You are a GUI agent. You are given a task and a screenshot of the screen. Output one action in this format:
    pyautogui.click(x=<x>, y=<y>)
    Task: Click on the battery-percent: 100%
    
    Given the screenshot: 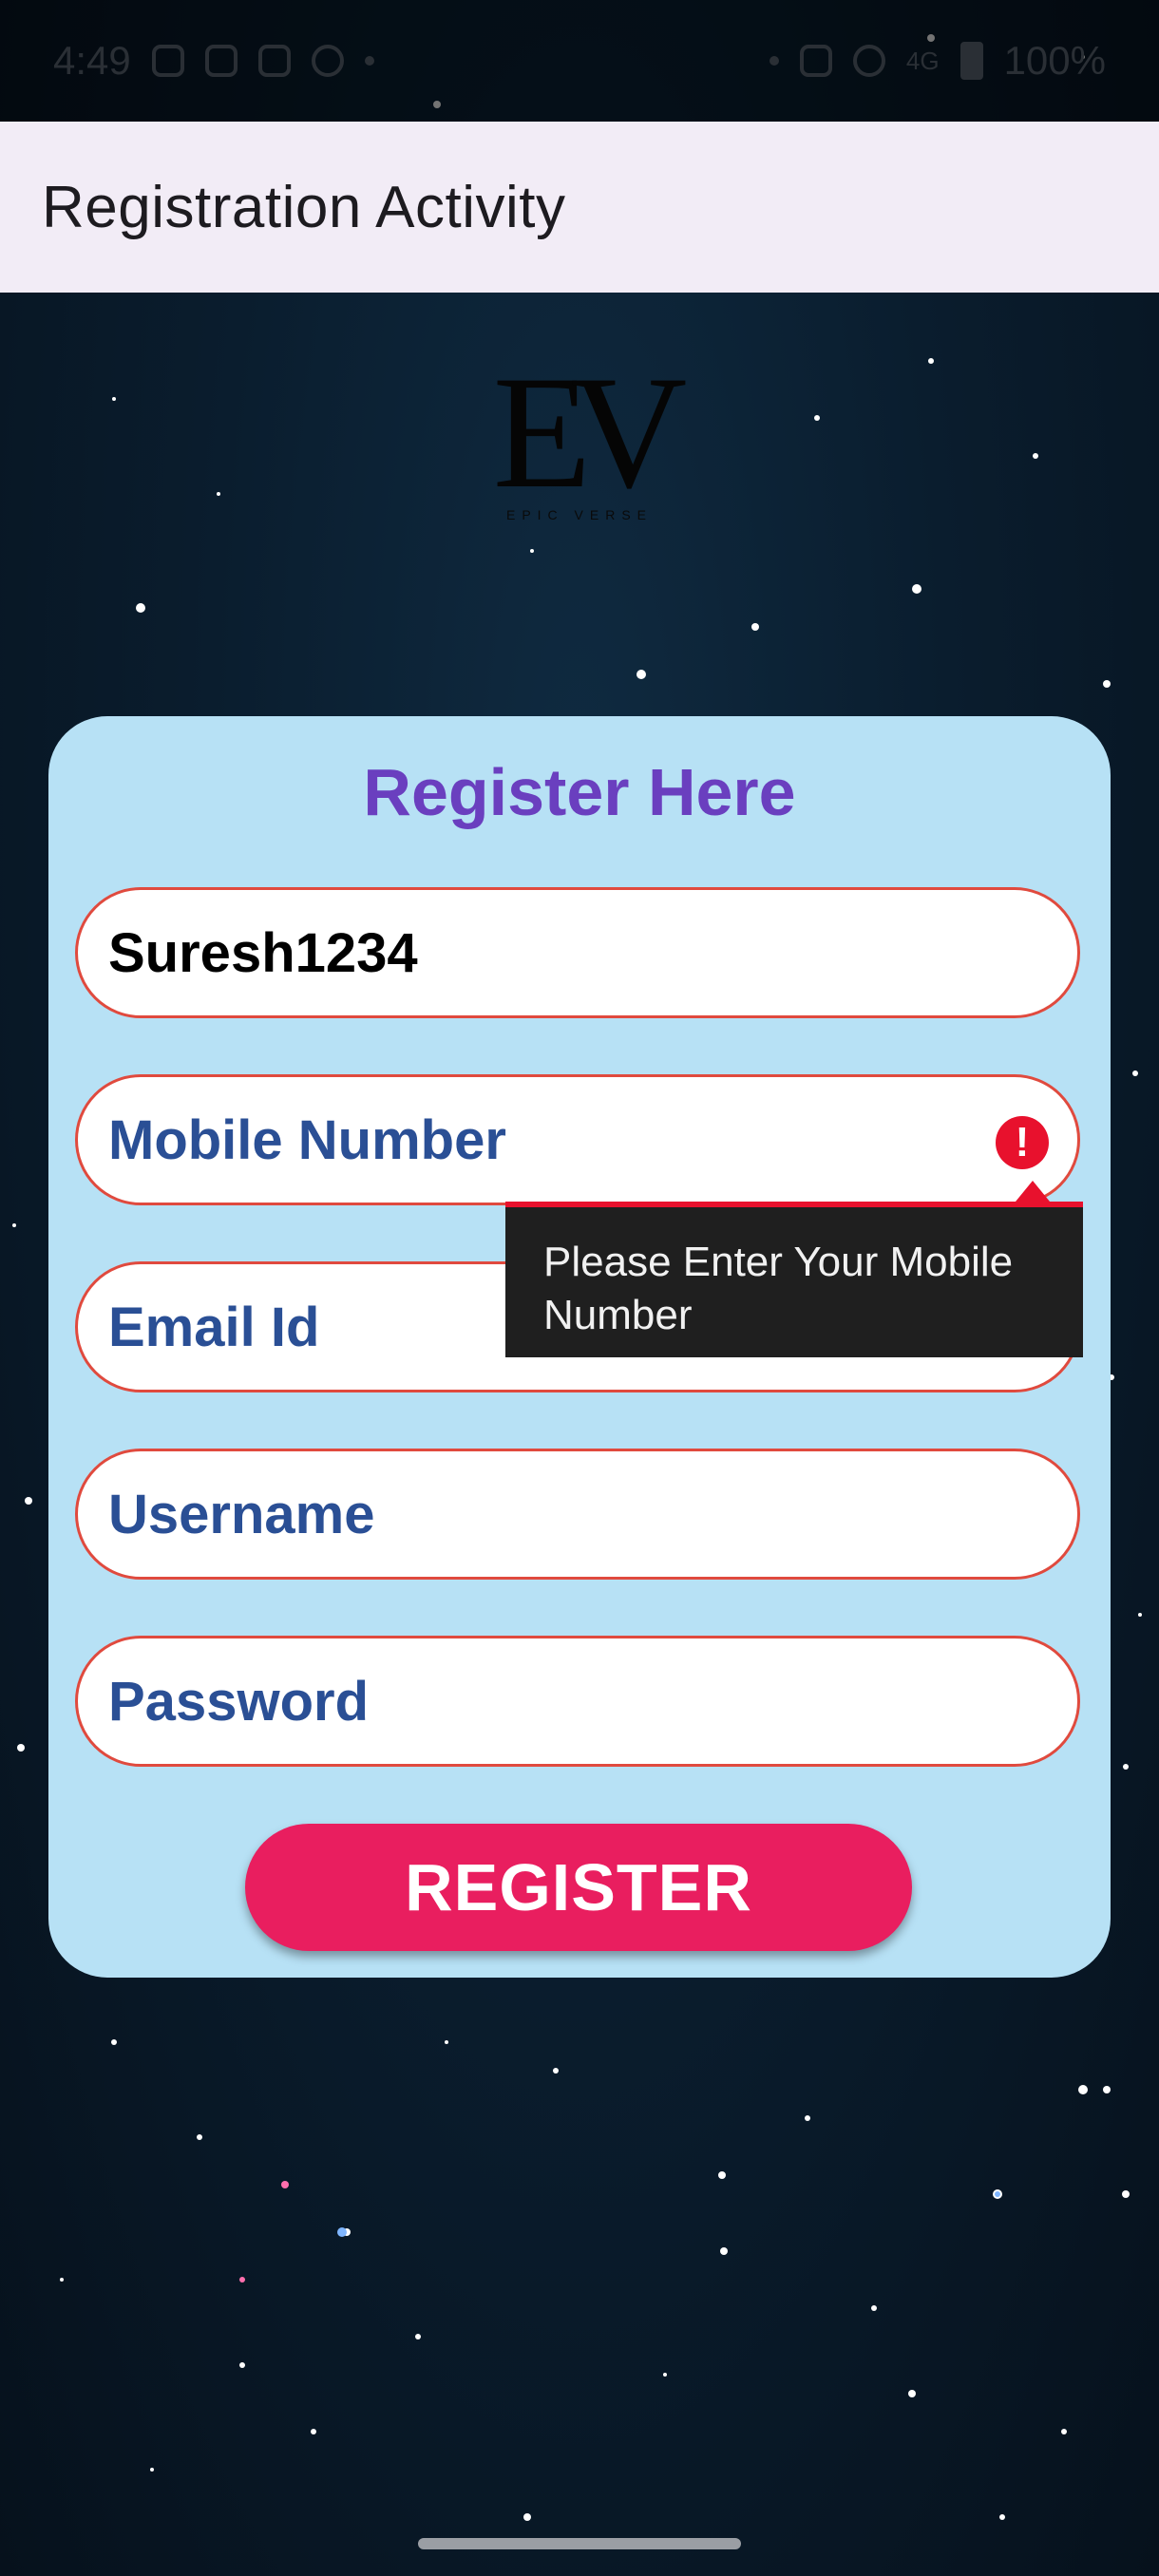 What is the action you would take?
    pyautogui.click(x=1054, y=60)
    